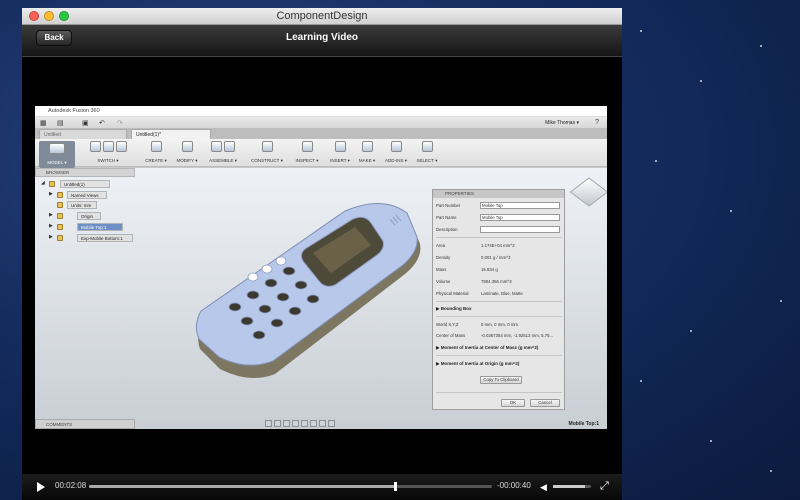 The height and width of the screenshot is (500, 800). I want to click on cancel-button: Cancel, so click(545, 403).